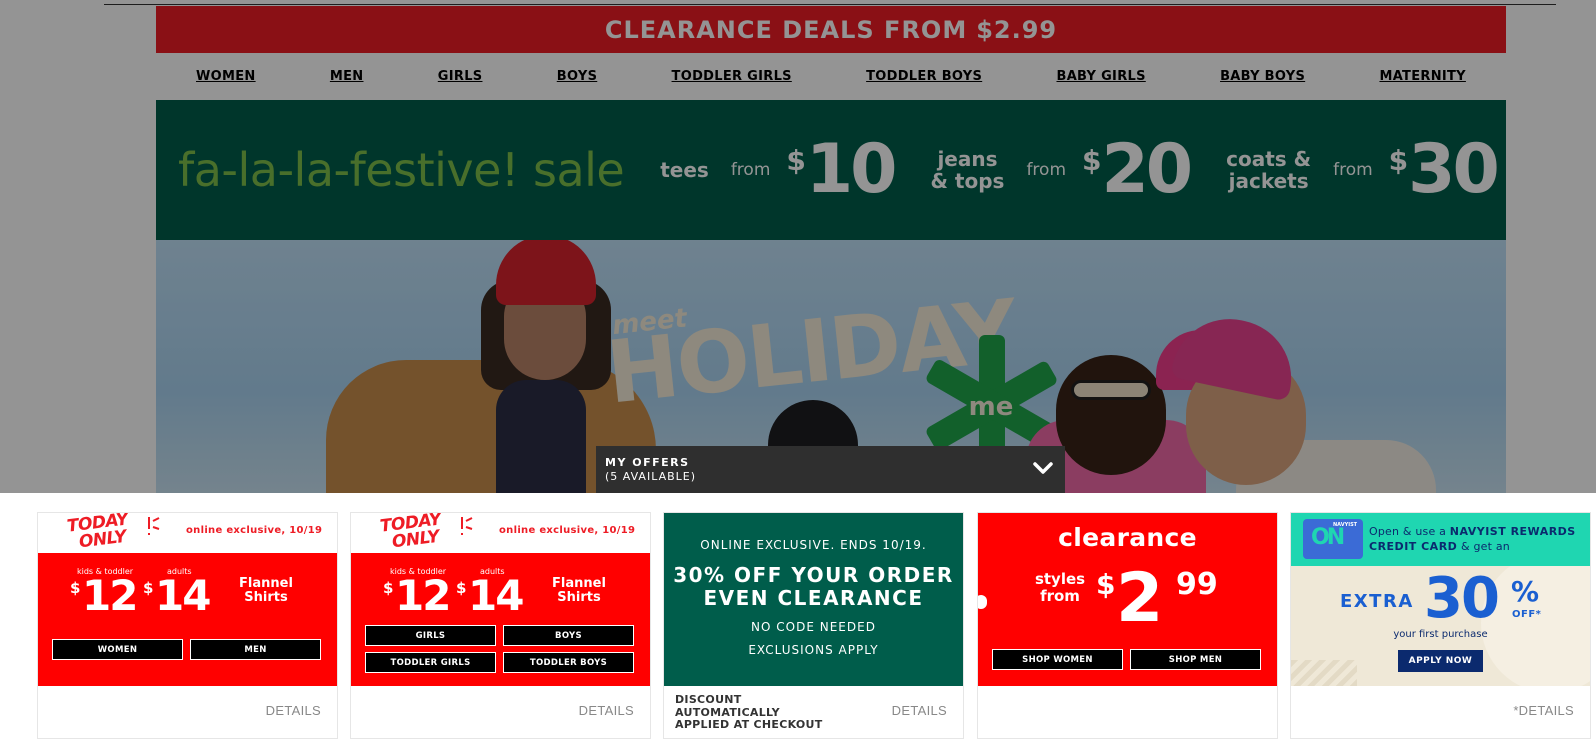  I want to click on shop-men-button: MEN, so click(255, 649).